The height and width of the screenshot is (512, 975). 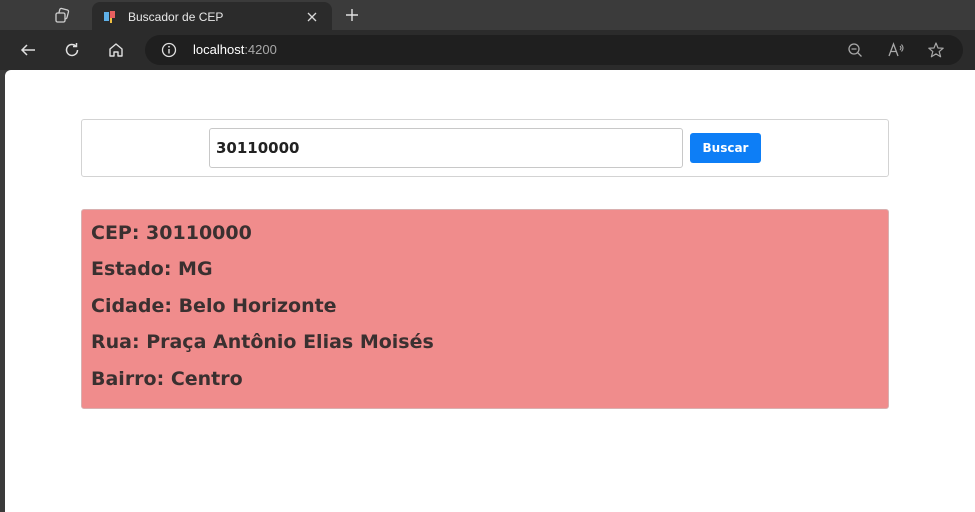 I want to click on refresh-icon, so click(x=72, y=50).